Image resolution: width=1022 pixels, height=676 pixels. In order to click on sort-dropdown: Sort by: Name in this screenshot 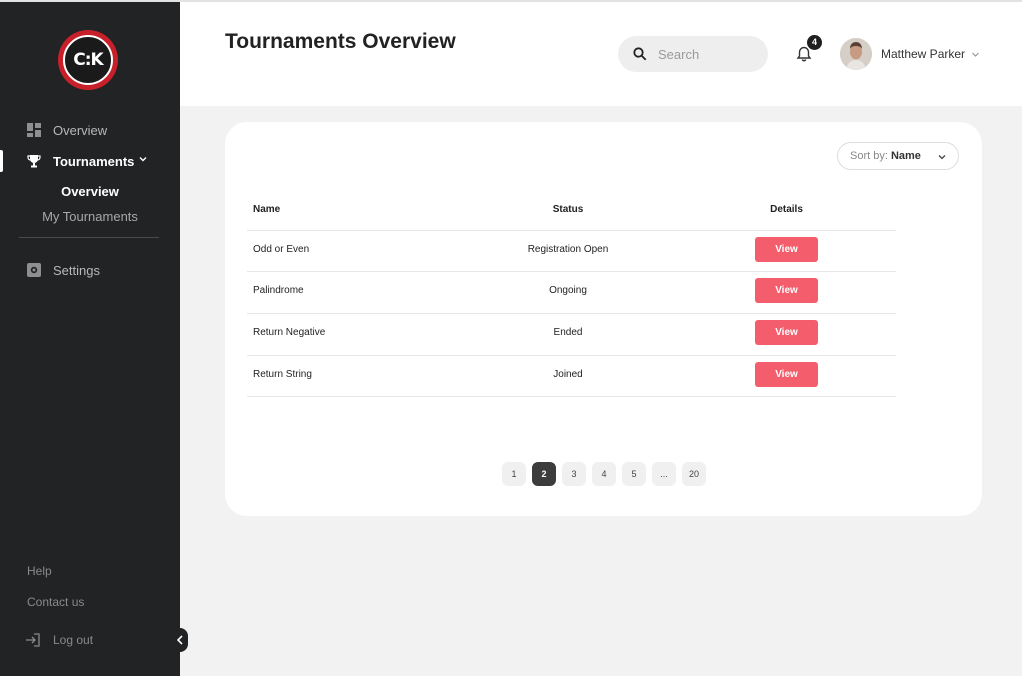, I will do `click(898, 156)`.